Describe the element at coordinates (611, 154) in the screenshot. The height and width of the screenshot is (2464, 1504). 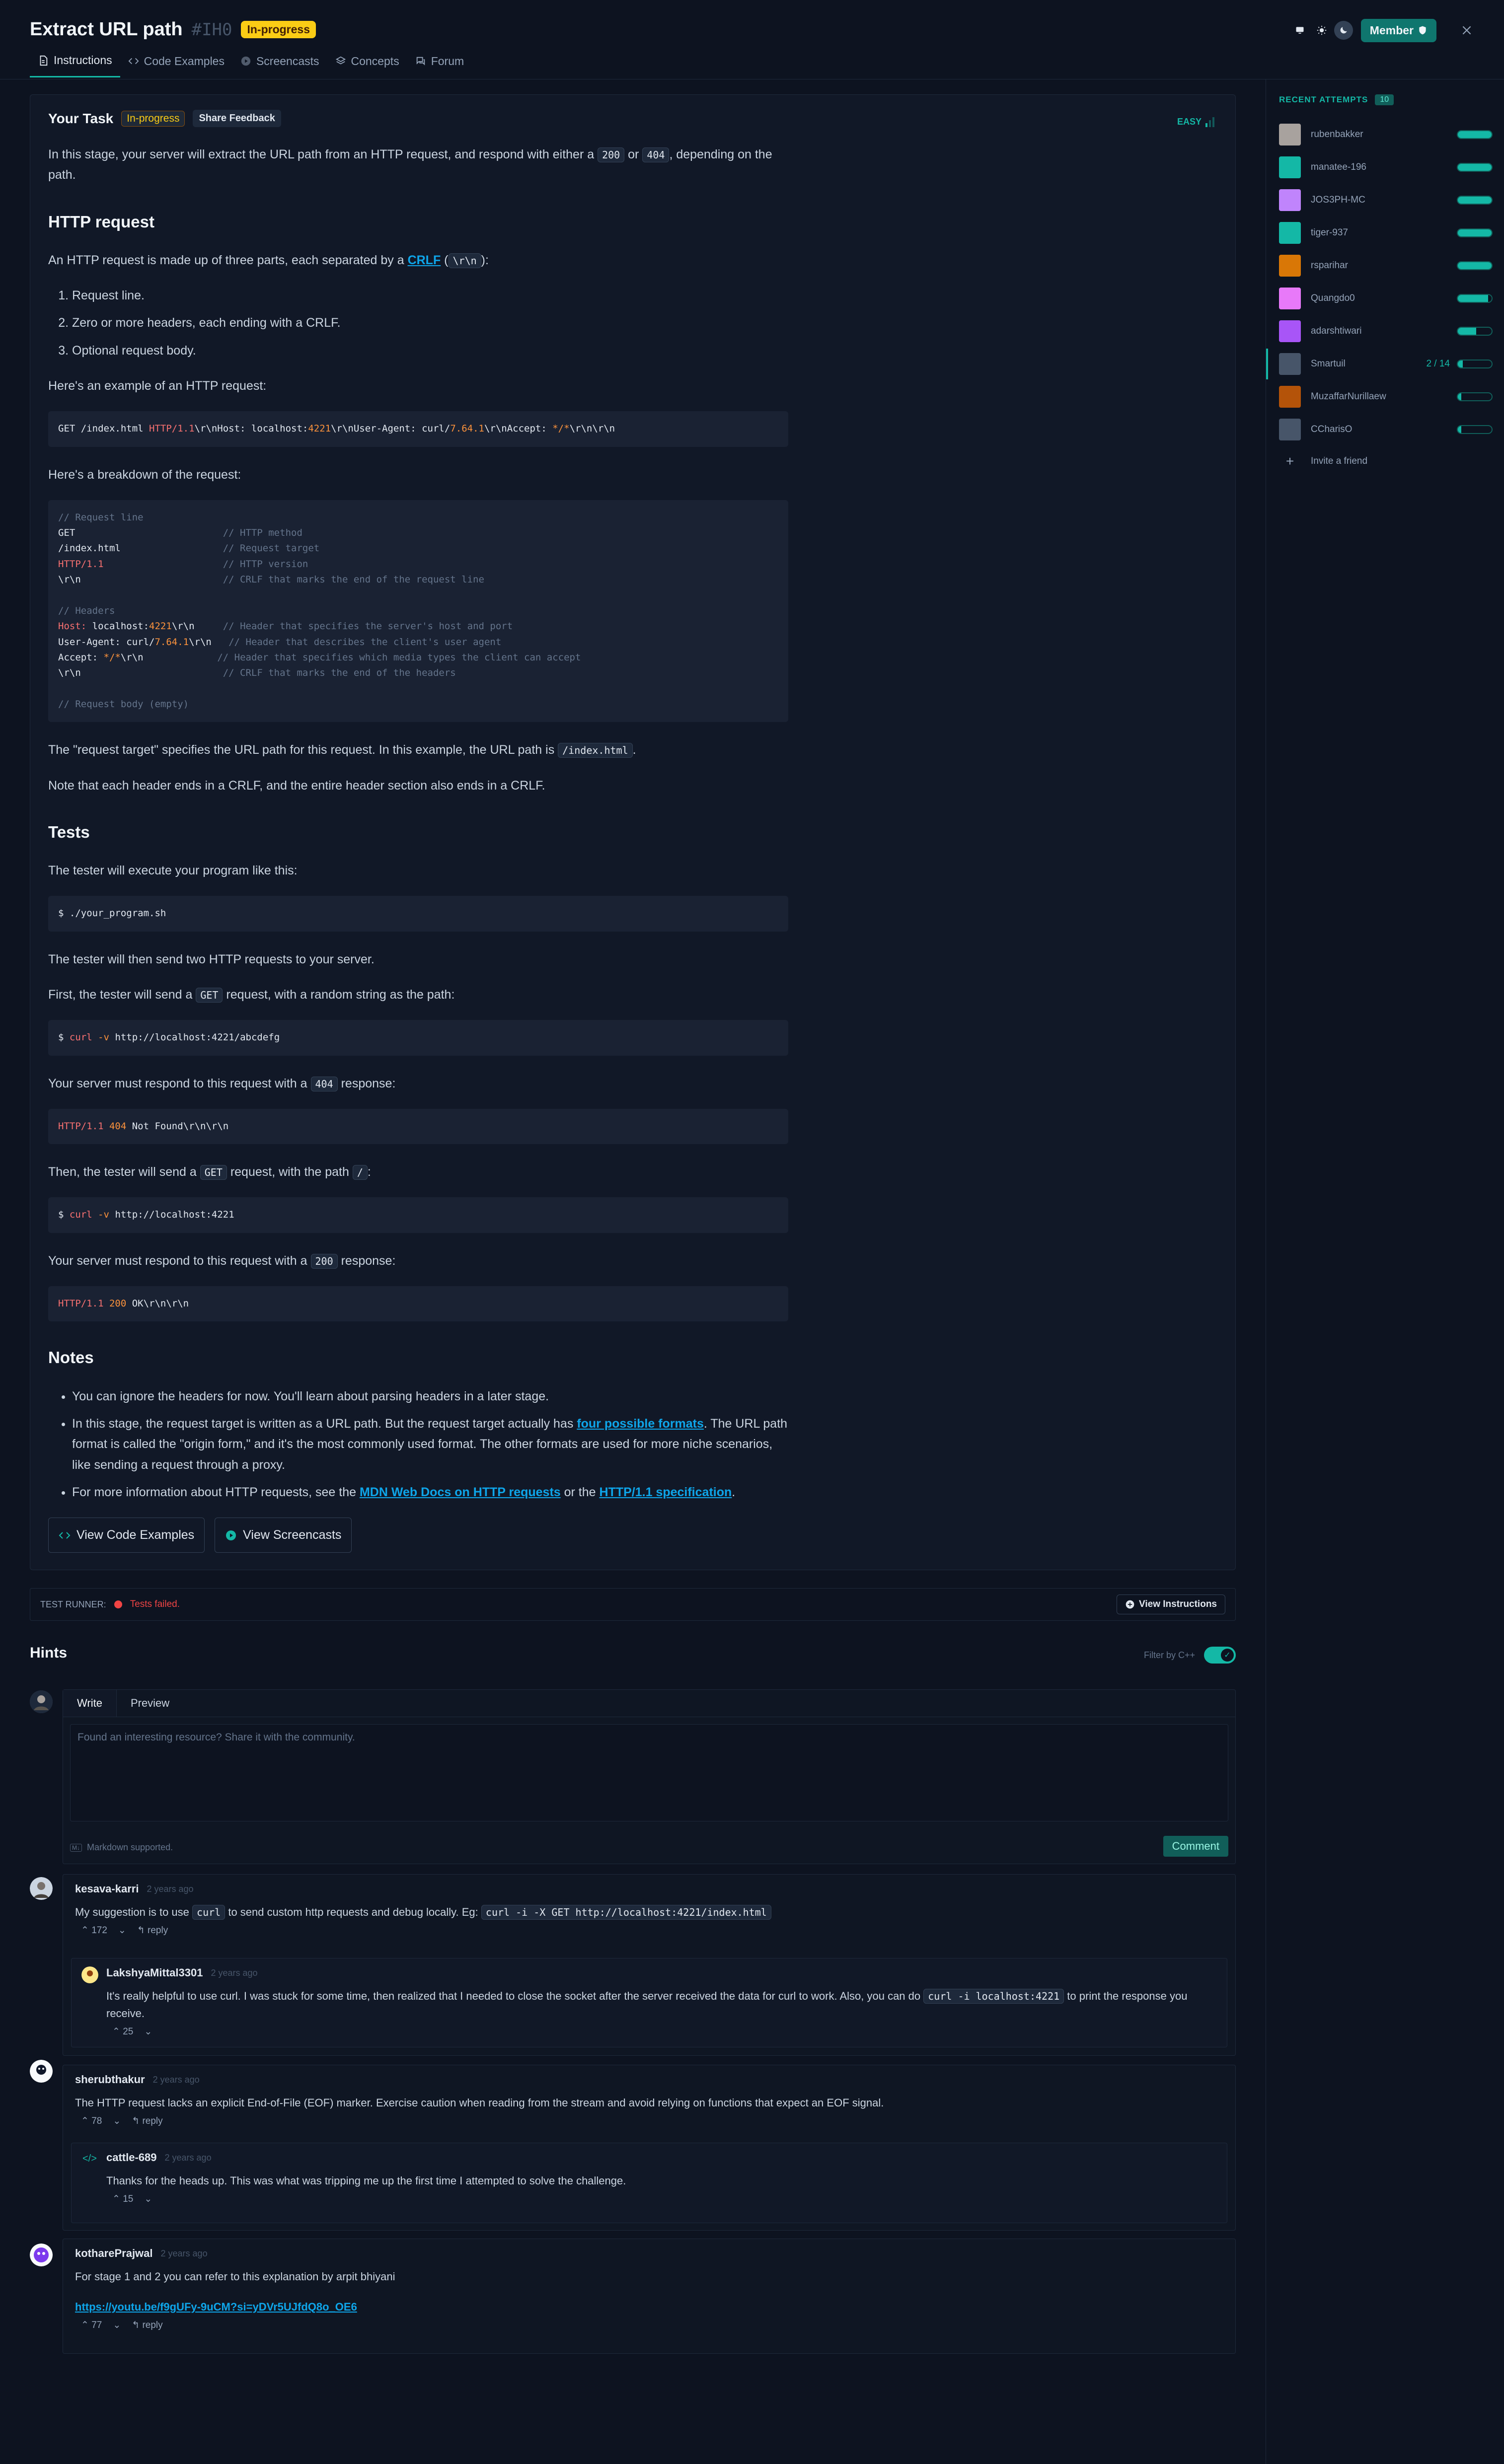
I see `inline-code: 200` at that location.